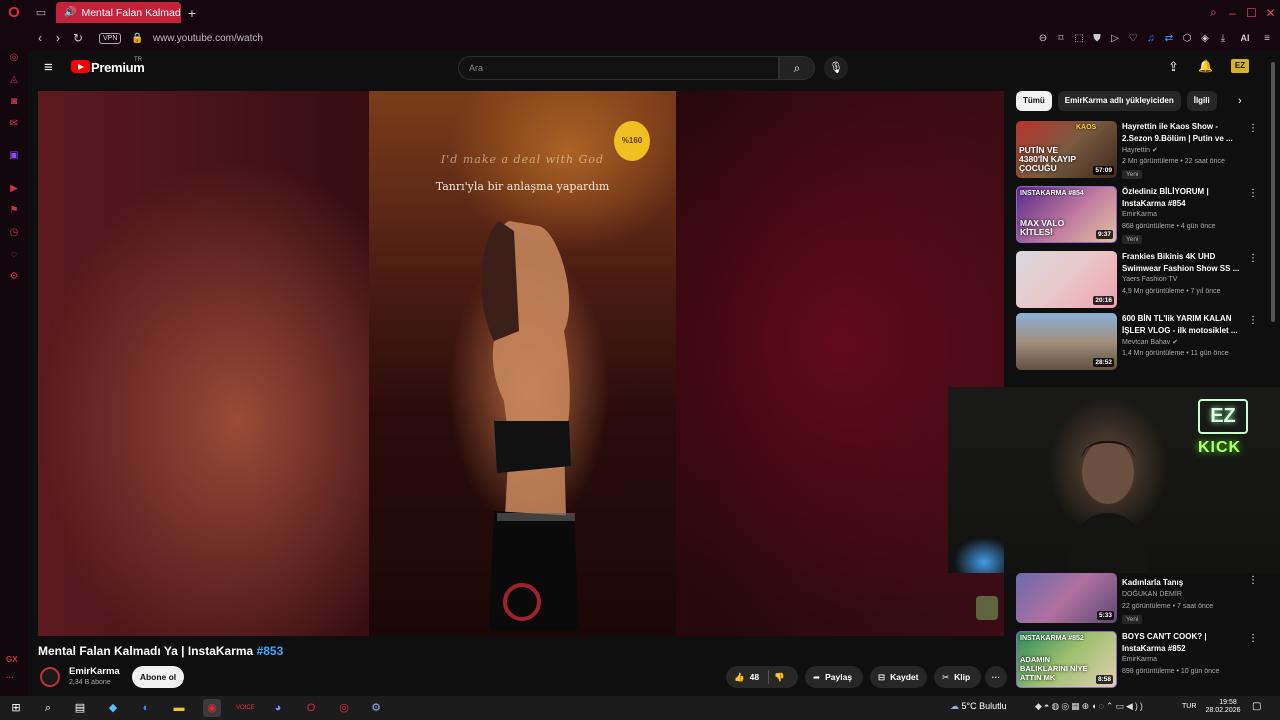  Describe the element at coordinates (14, 211) in the screenshot. I see `bookmark-icon: ⚑` at that location.